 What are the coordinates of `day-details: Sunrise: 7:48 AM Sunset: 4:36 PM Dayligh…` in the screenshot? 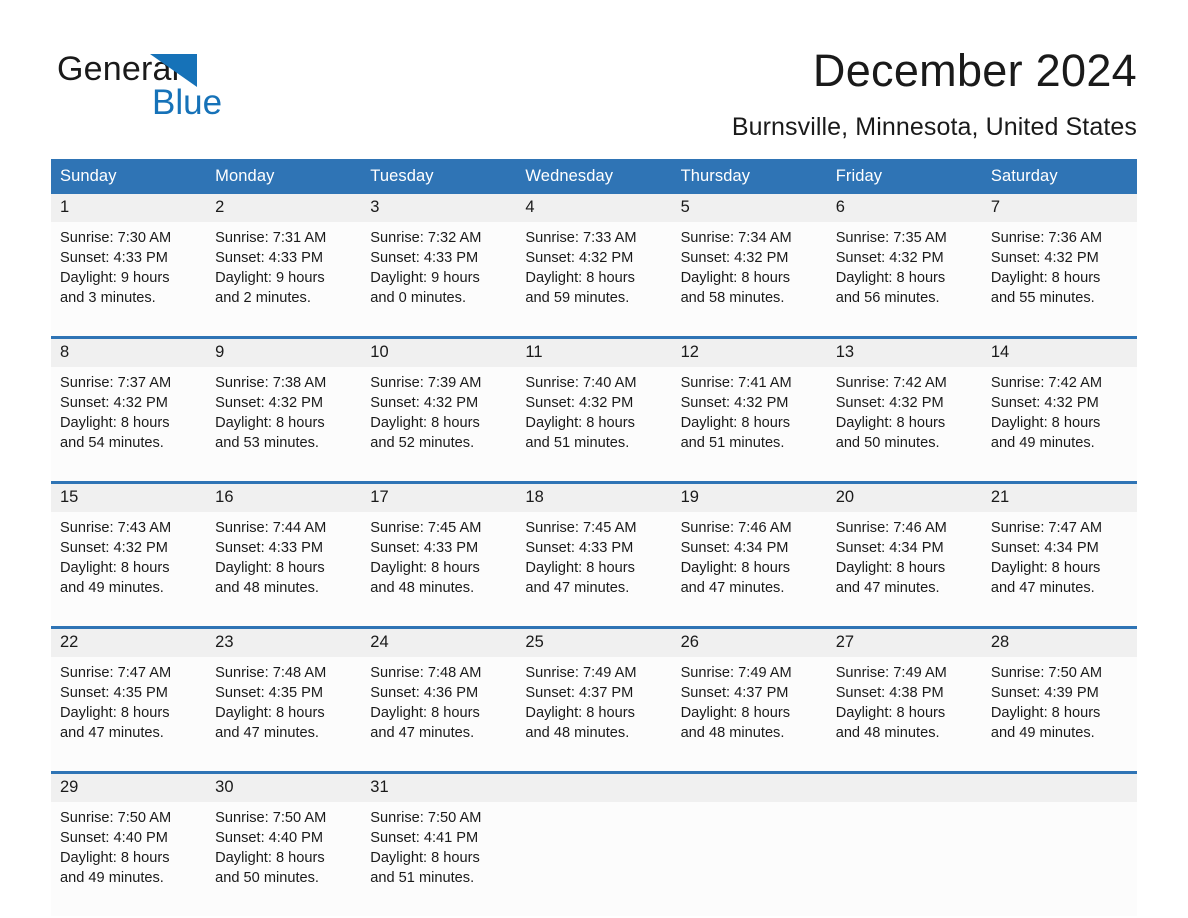 It's located at (439, 715).